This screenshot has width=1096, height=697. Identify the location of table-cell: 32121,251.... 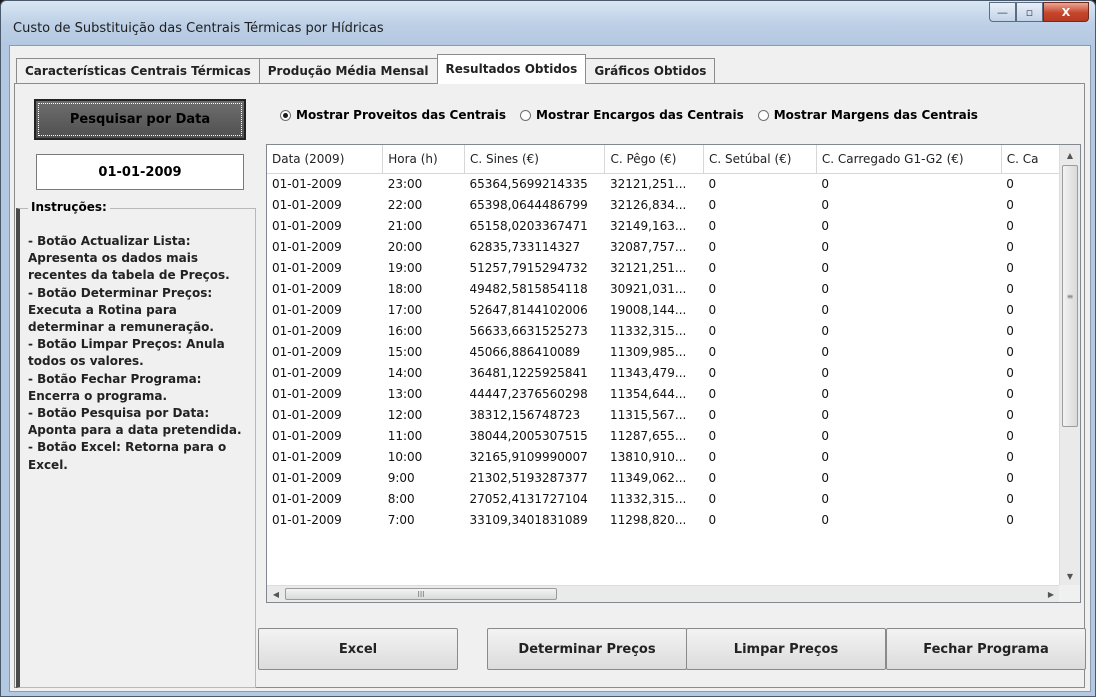
(648, 183).